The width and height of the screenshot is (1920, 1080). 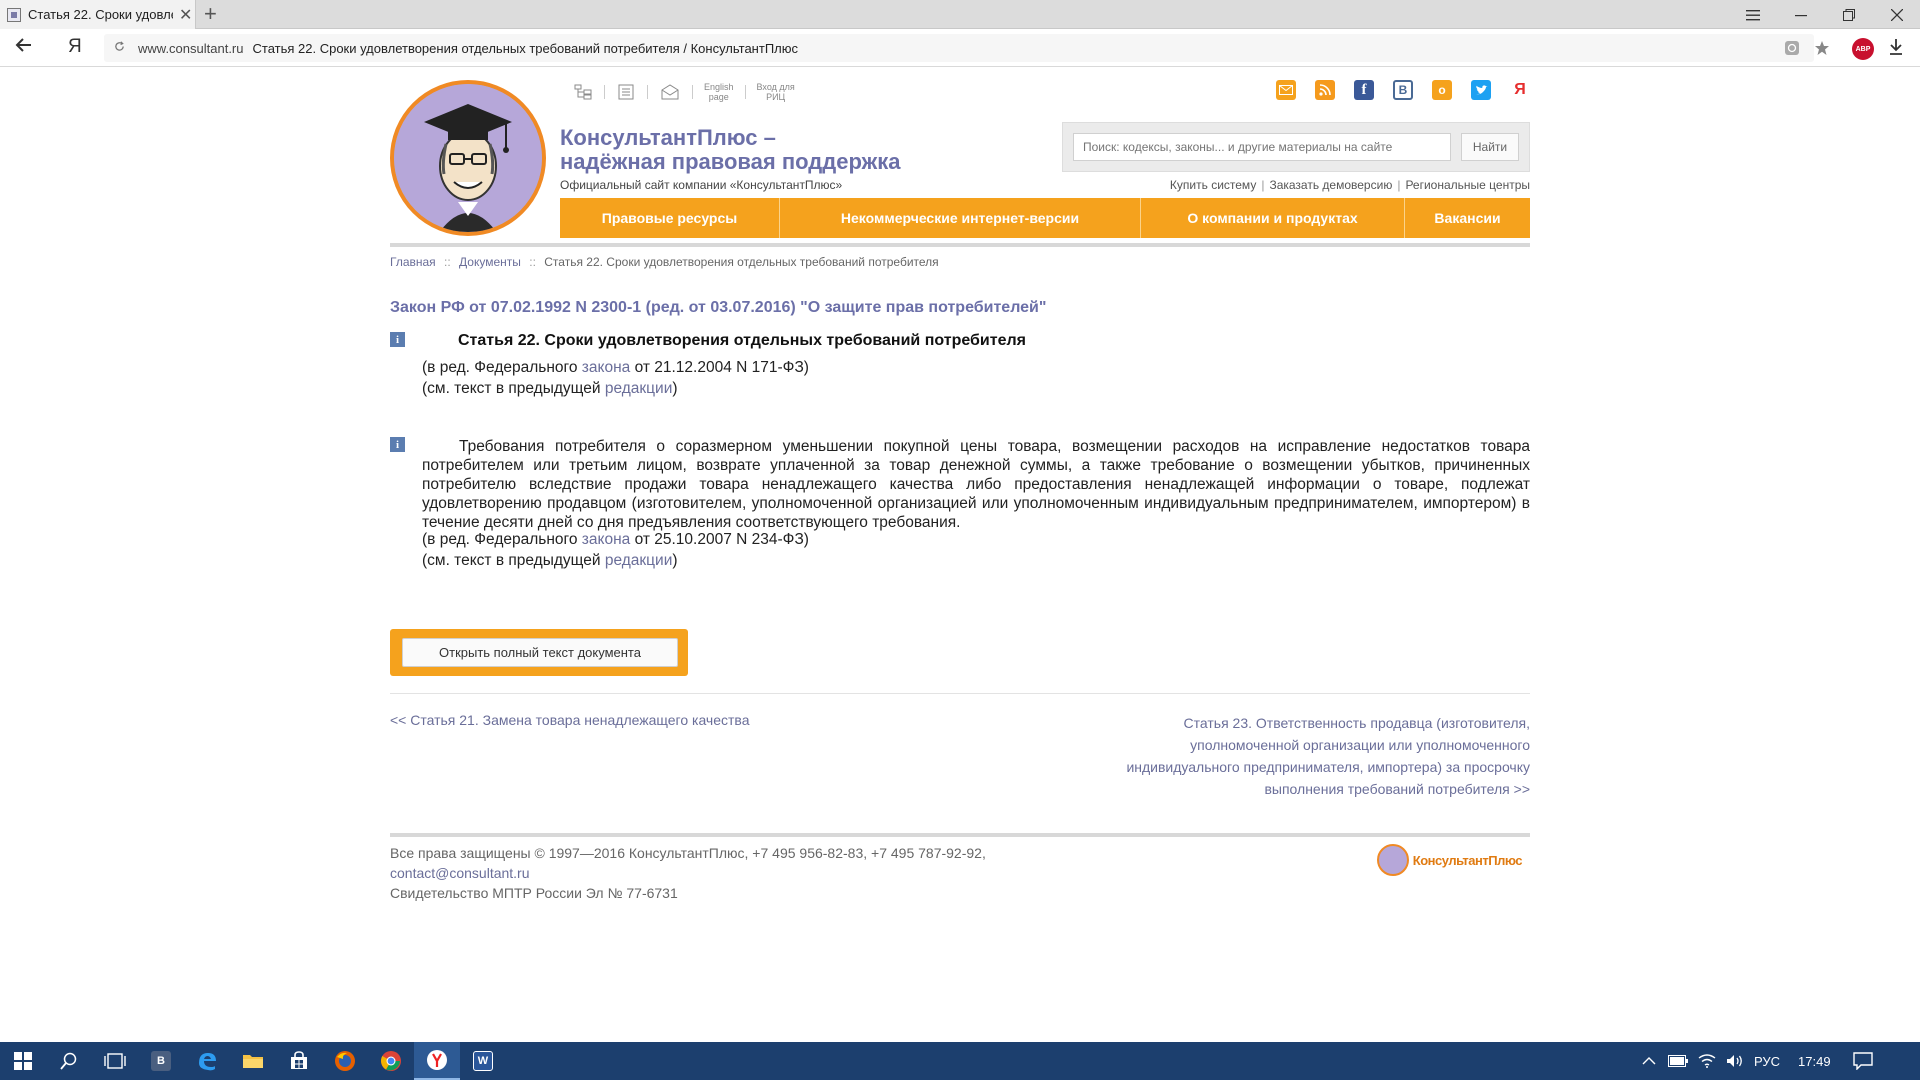 I want to click on browser-tab: Статья 22. Сроки удовле ✕, so click(x=98, y=14).